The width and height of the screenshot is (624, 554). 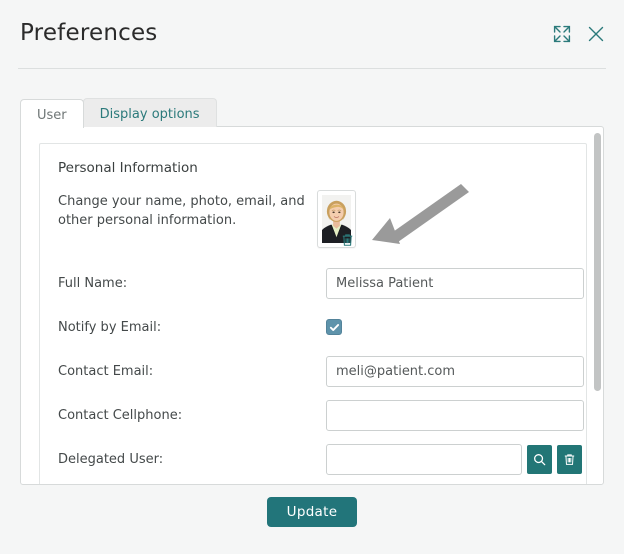 What do you see at coordinates (597, 262) in the screenshot?
I see `panel-scrollbar-thumb` at bounding box center [597, 262].